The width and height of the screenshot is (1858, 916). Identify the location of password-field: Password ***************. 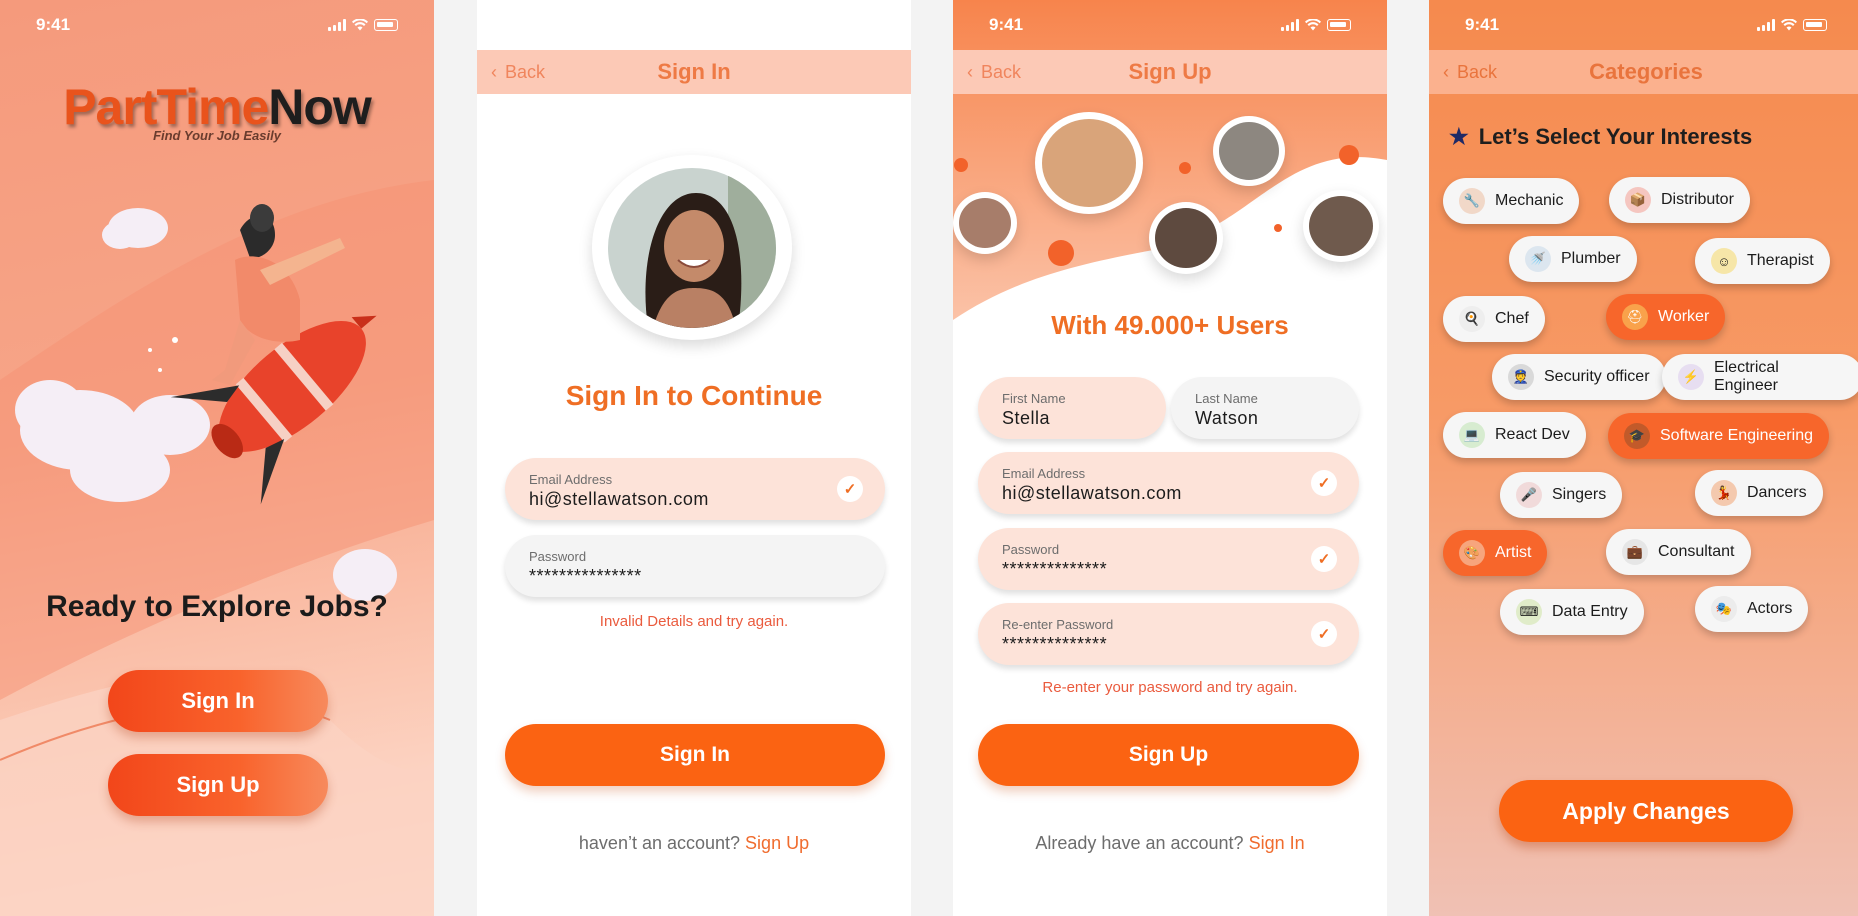
(695, 566).